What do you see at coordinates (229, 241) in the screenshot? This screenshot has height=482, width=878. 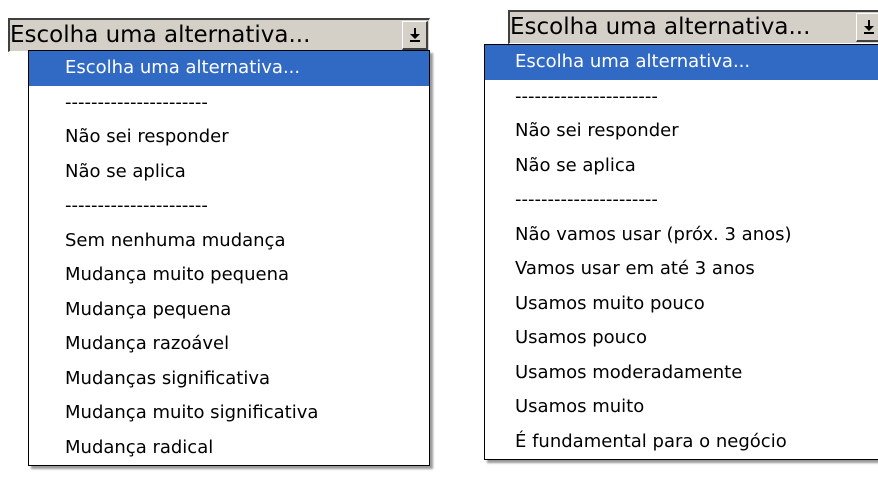 I see `left-option-no-change: Sem nenhuma mudança` at bounding box center [229, 241].